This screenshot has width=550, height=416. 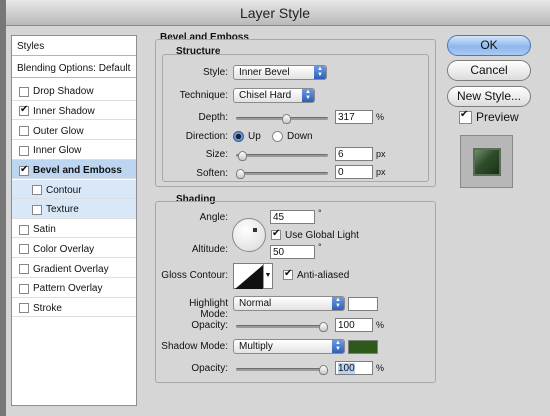 What do you see at coordinates (282, 156) in the screenshot?
I see `size-slider` at bounding box center [282, 156].